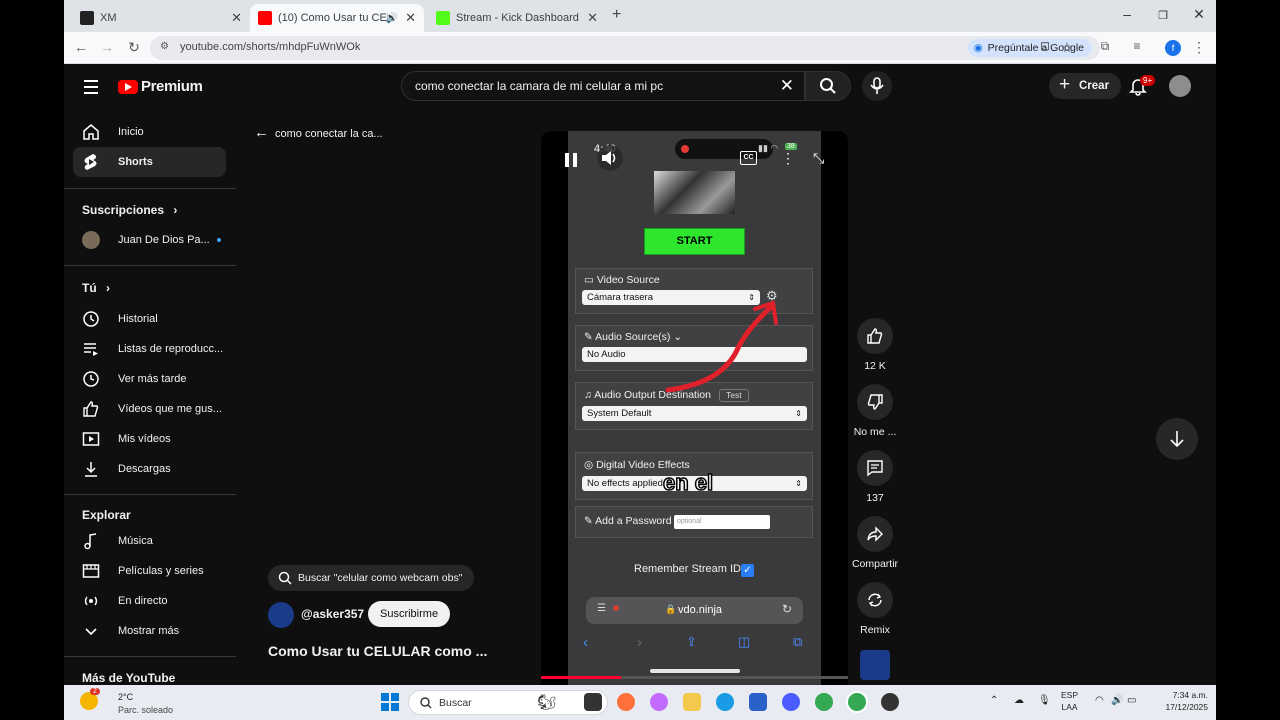  Describe the element at coordinates (828, 86) in the screenshot. I see `search-button` at that location.